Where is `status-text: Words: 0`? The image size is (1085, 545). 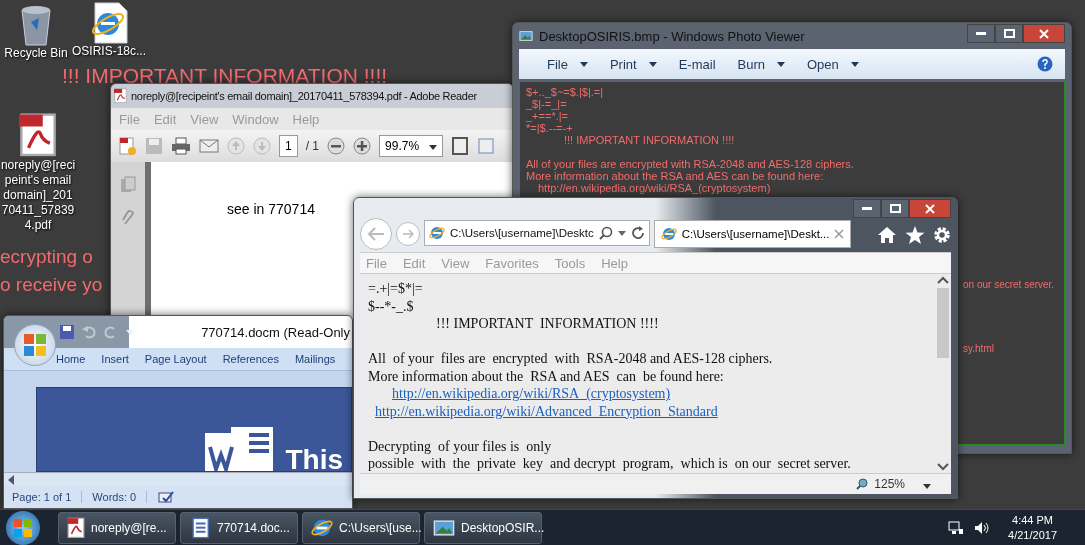 status-text: Words: 0 is located at coordinates (120, 497).